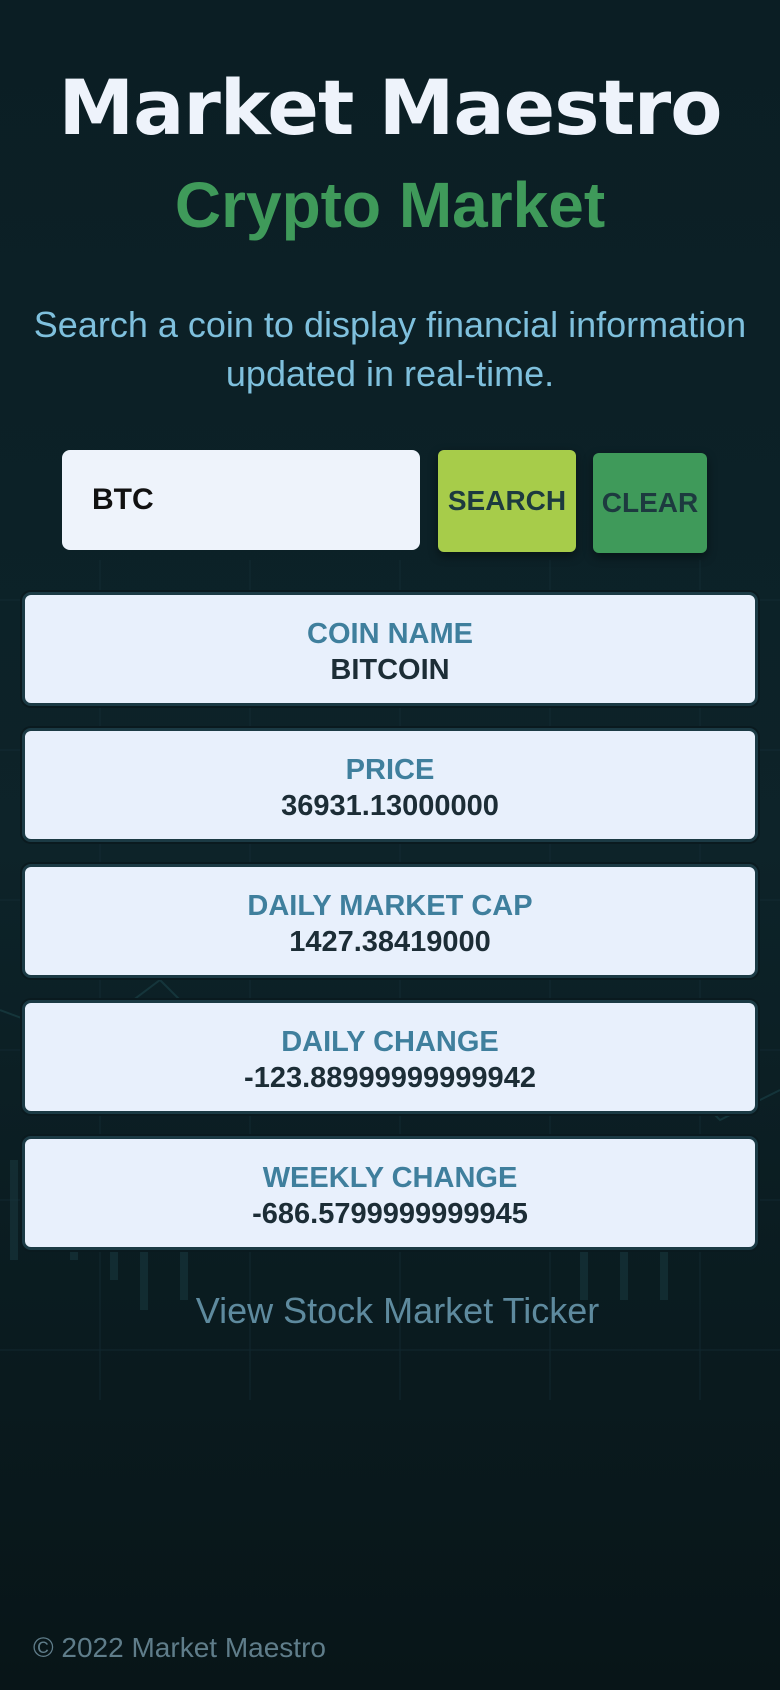 This screenshot has height=1690, width=780. What do you see at coordinates (390, 107) in the screenshot?
I see `app-title: Market Maestro` at bounding box center [390, 107].